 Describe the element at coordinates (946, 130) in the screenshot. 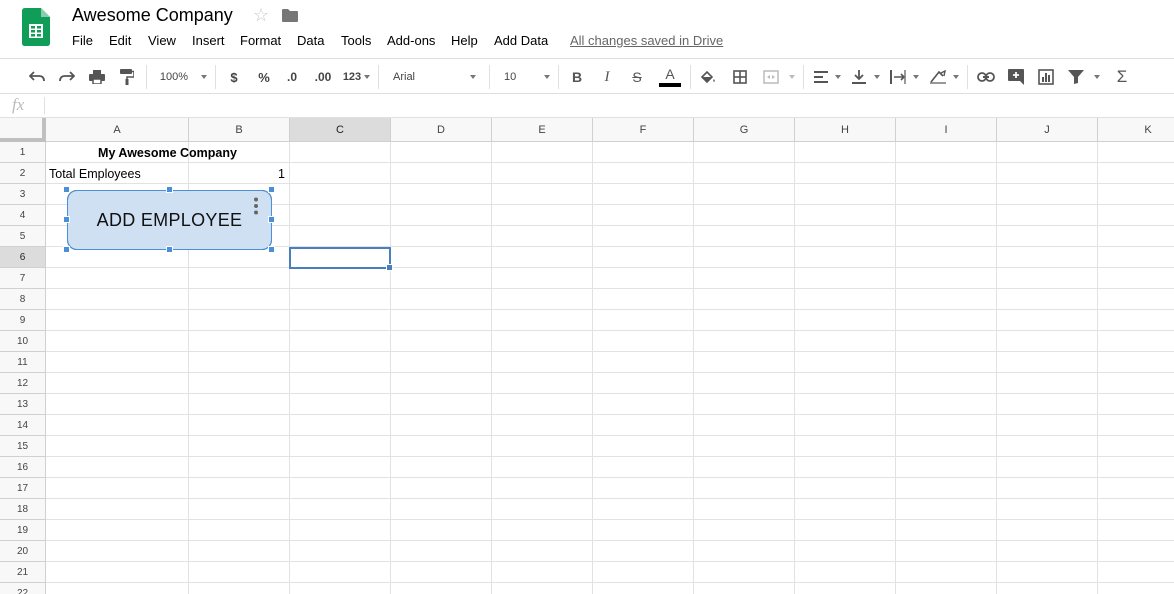

I see `column-header-i: I` at that location.